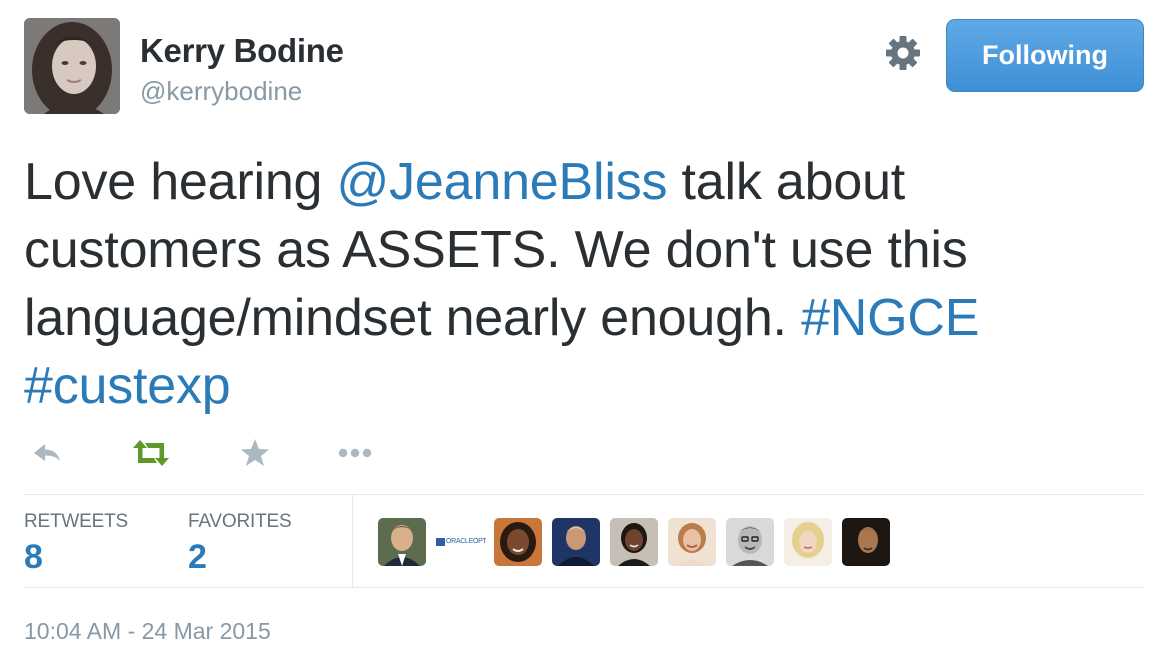 The width and height of the screenshot is (1164, 662). What do you see at coordinates (47, 455) in the screenshot?
I see `reply-icon` at bounding box center [47, 455].